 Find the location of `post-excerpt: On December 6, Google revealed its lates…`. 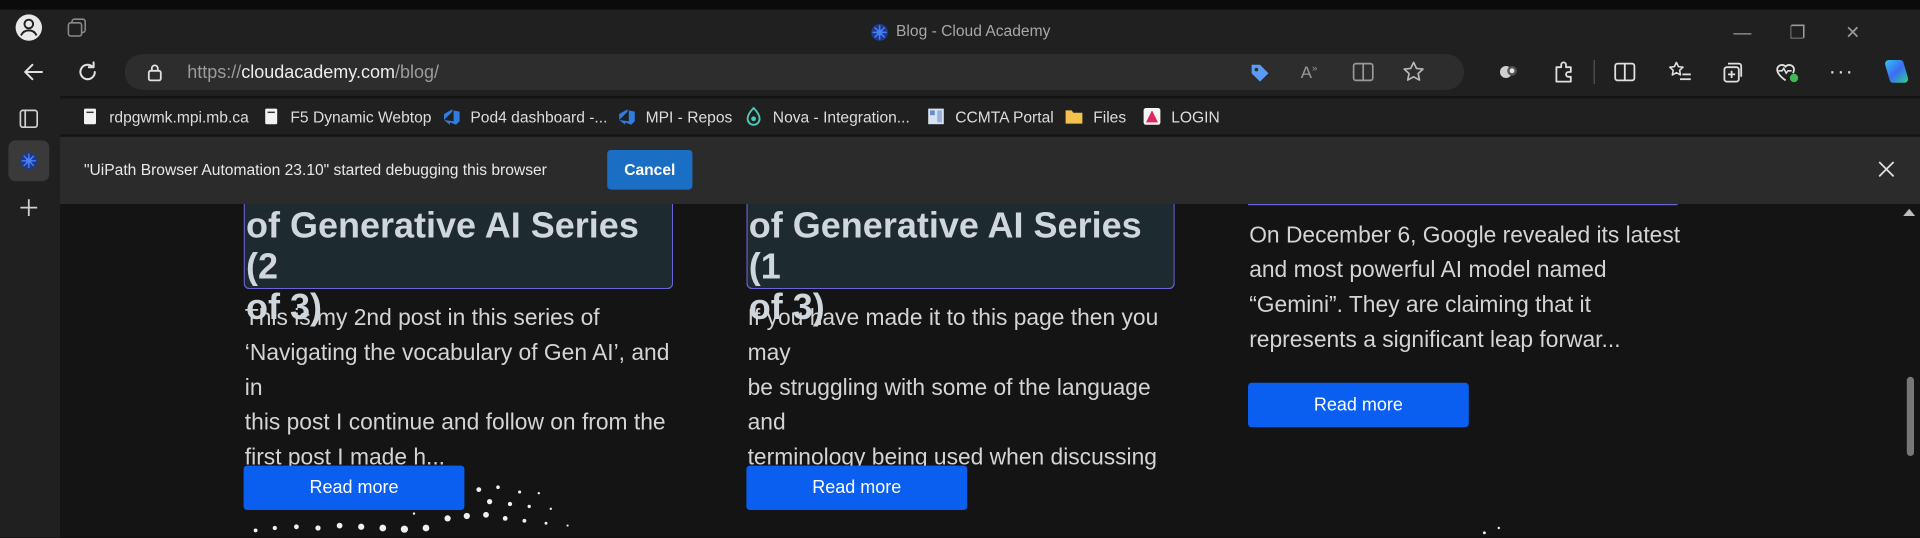

post-excerpt: On December 6, Google revealed its lates… is located at coordinates (1465, 288).